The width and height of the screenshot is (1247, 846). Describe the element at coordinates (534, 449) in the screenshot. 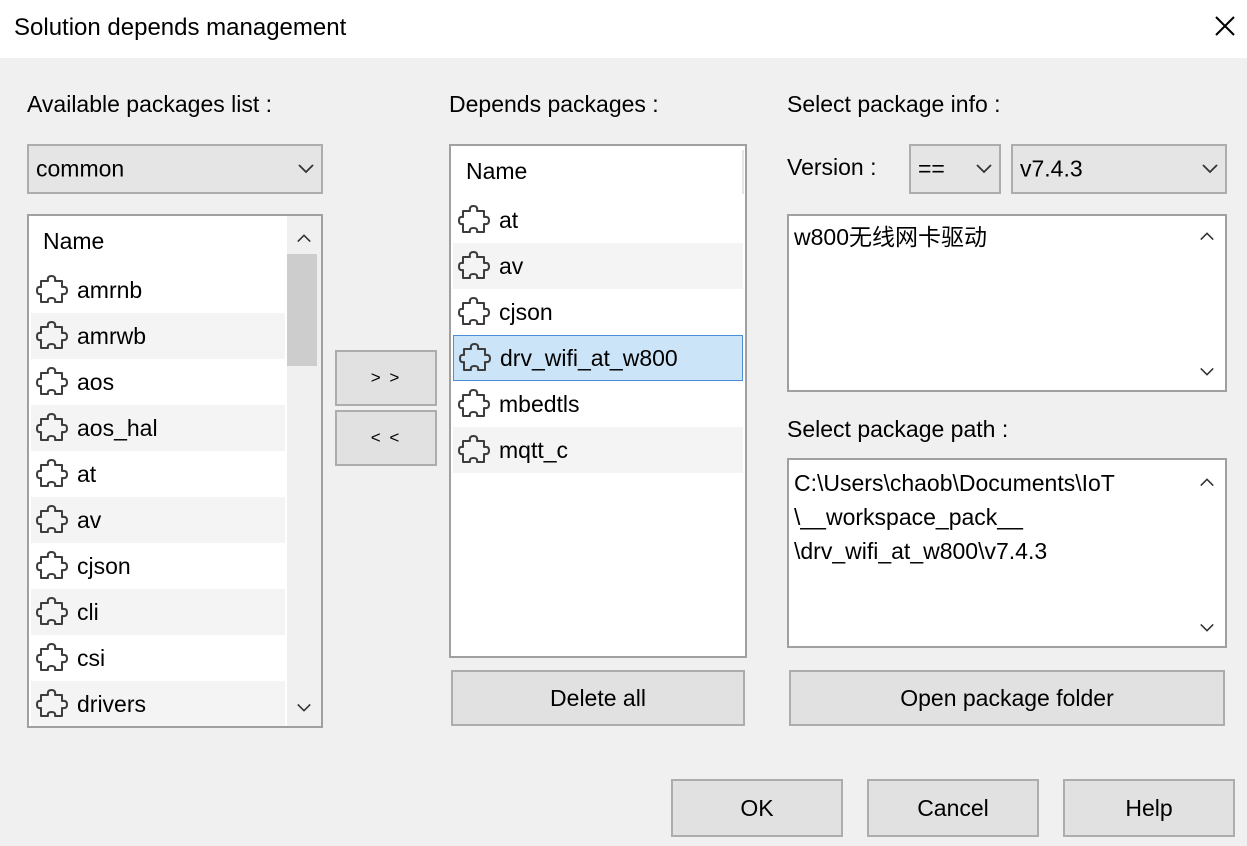

I see `package-name: mqtt_c` at that location.